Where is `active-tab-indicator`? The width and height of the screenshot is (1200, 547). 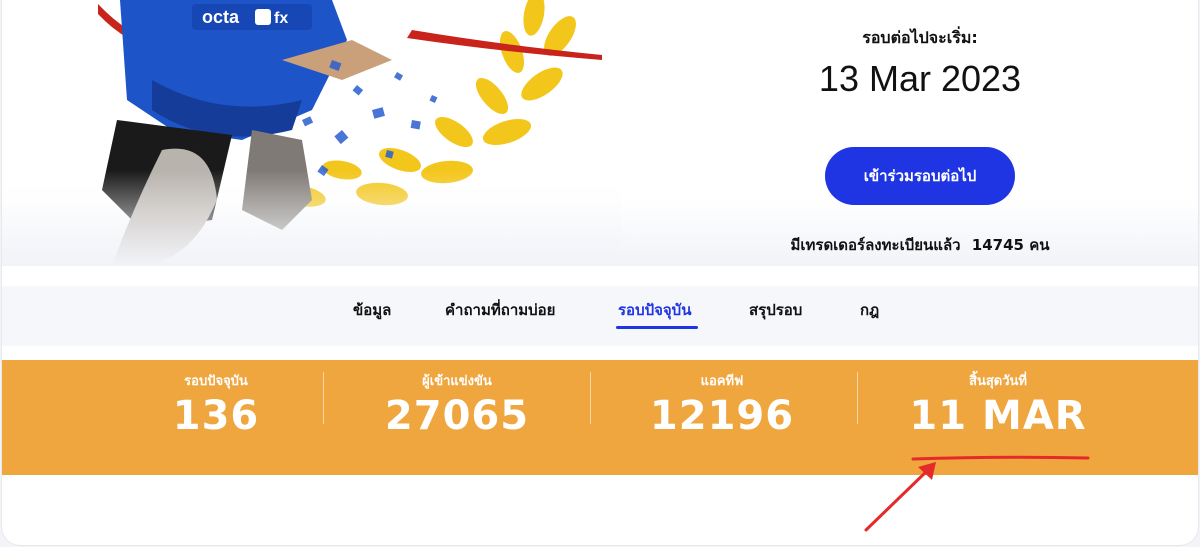
active-tab-indicator is located at coordinates (657, 327).